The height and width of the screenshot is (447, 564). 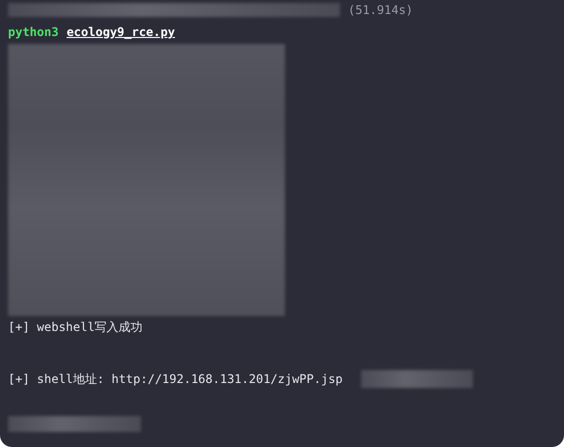 I want to click on command-name: python3, so click(x=33, y=32).